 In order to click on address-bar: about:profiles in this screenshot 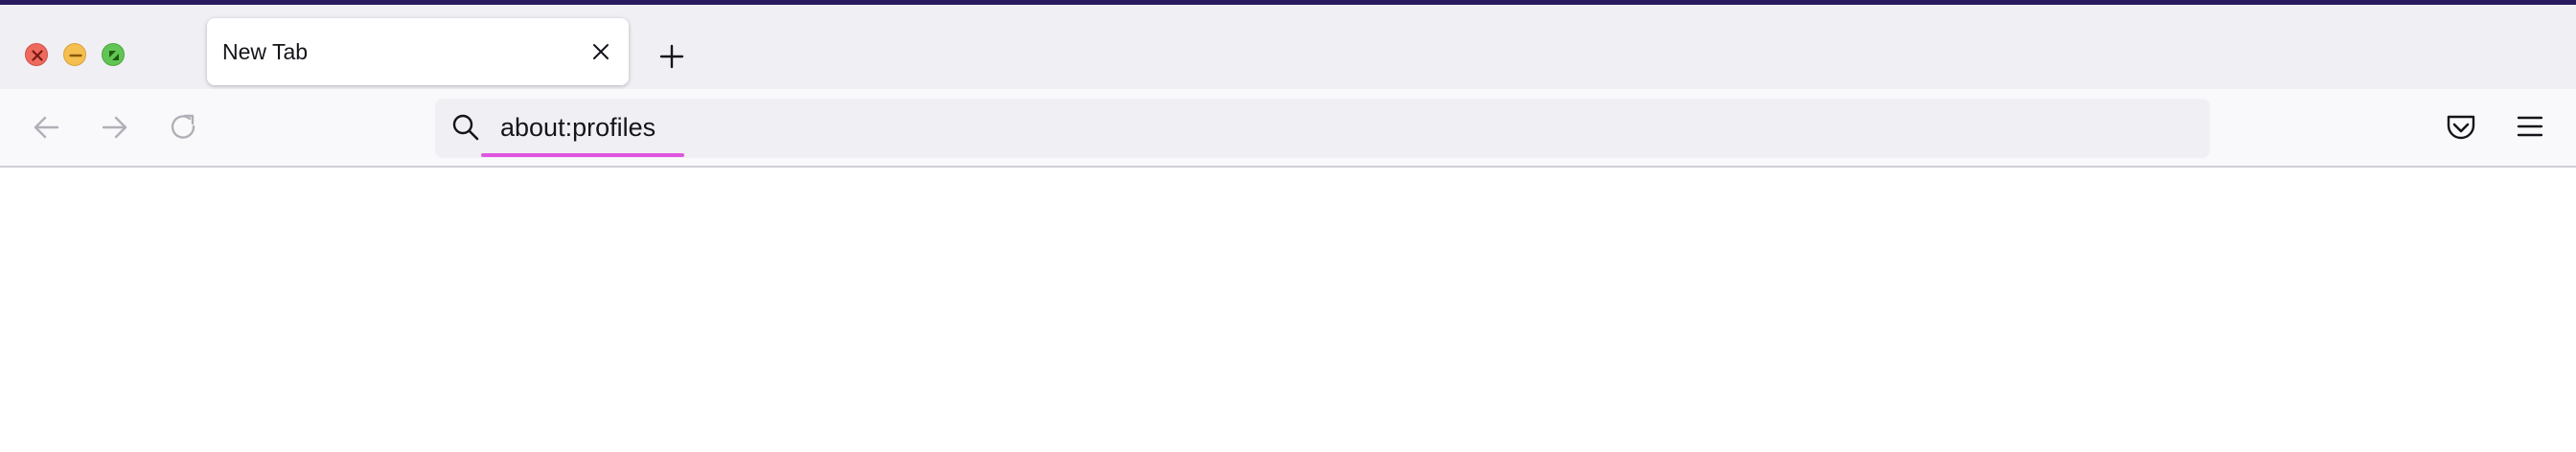, I will do `click(1322, 128)`.